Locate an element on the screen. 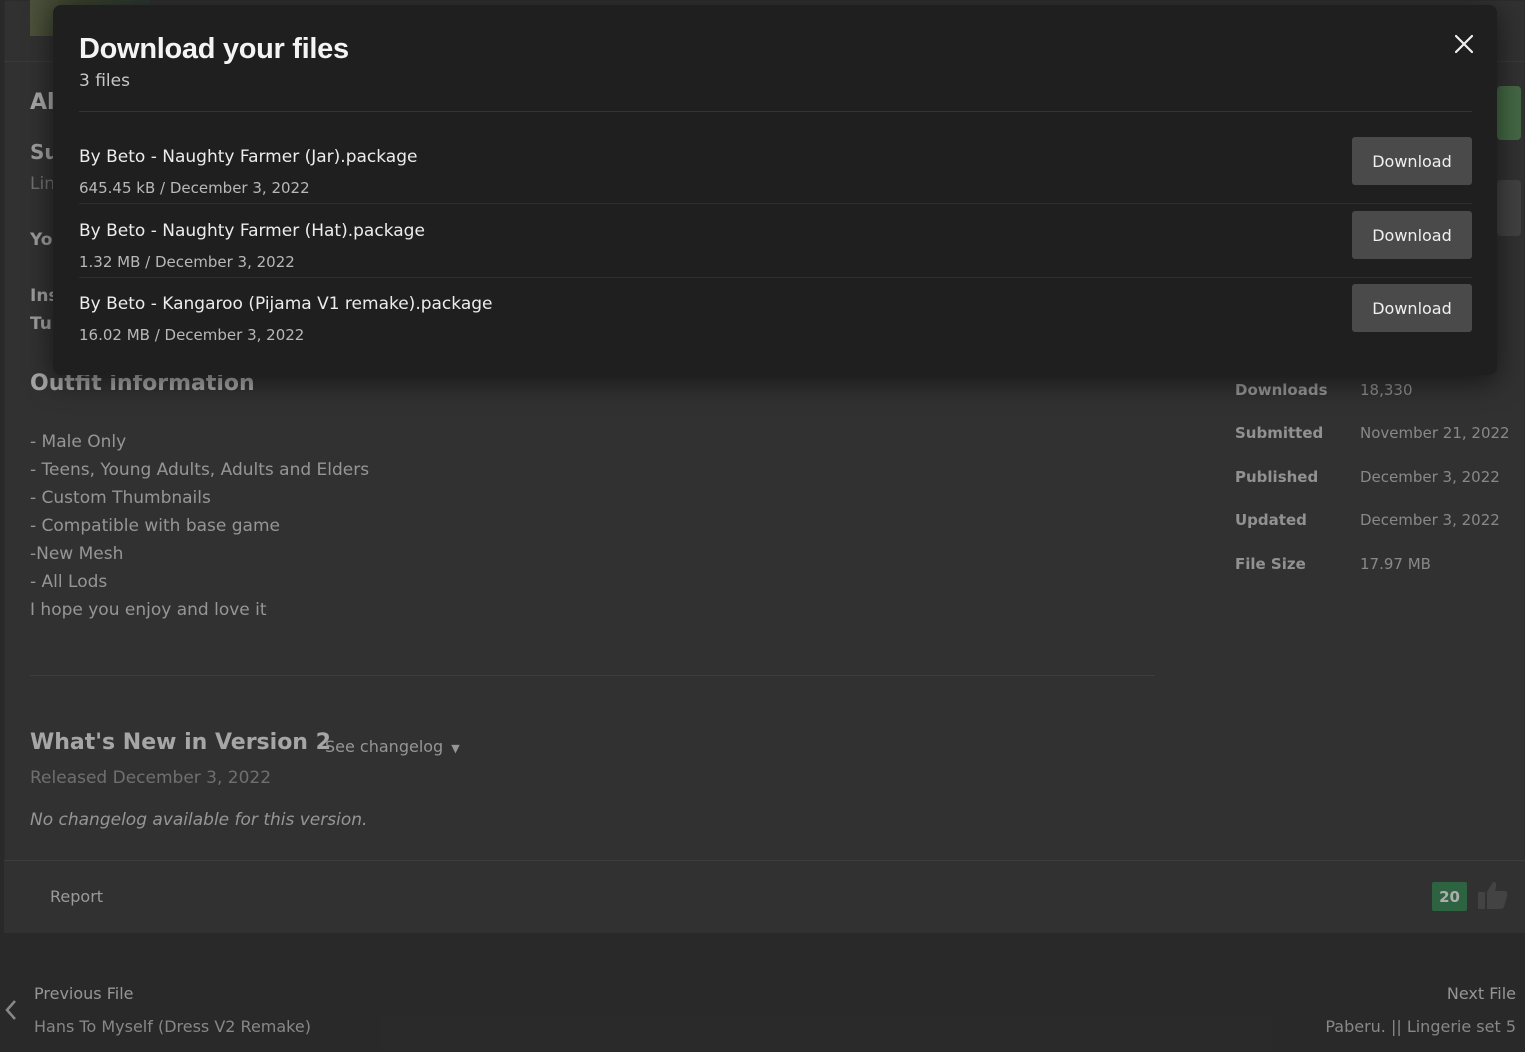 This screenshot has height=1052, width=1525. modal-header-divider is located at coordinates (775, 111).